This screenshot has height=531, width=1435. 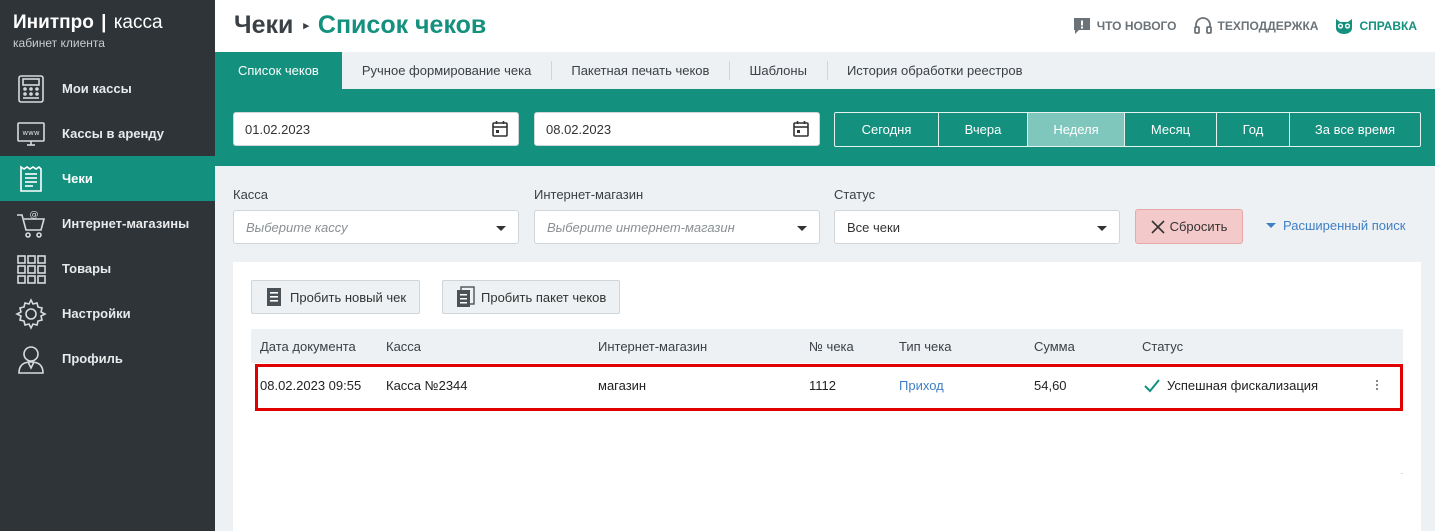 What do you see at coordinates (77, 178) in the screenshot?
I see `sidebar-item-label: Чеки` at bounding box center [77, 178].